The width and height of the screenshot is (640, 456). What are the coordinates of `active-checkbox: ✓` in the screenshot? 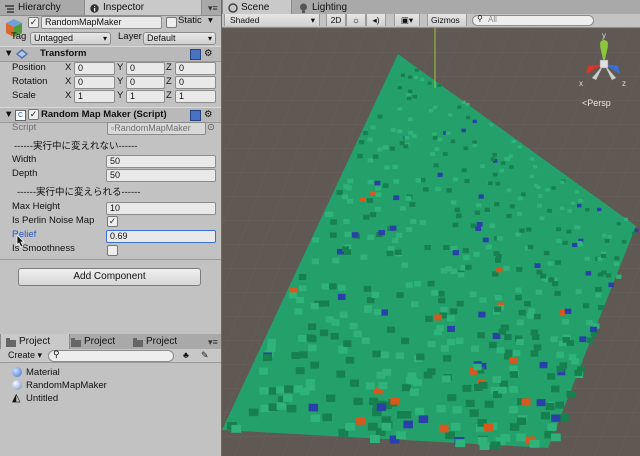 It's located at (33, 22).